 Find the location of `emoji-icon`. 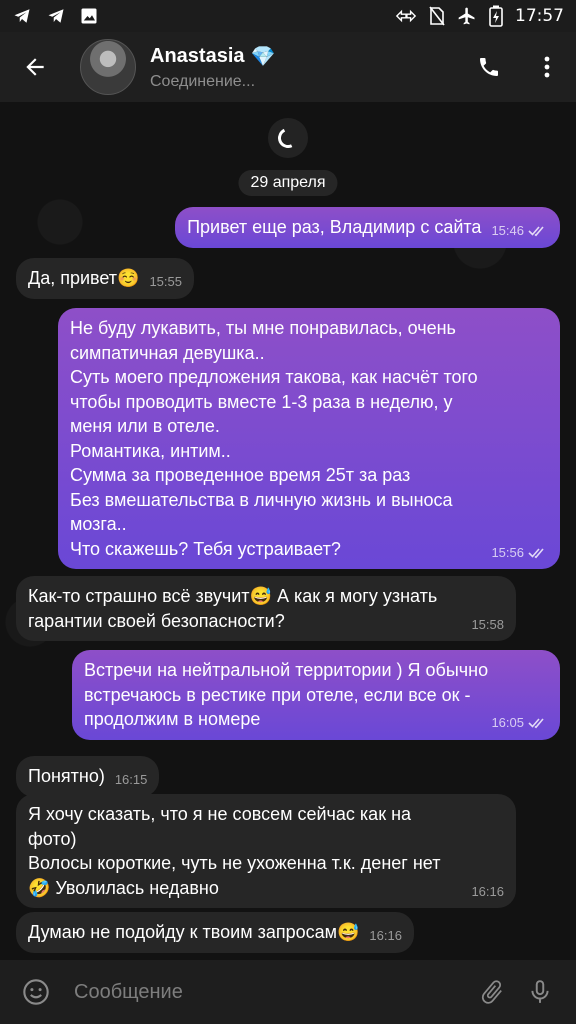

emoji-icon is located at coordinates (36, 992).